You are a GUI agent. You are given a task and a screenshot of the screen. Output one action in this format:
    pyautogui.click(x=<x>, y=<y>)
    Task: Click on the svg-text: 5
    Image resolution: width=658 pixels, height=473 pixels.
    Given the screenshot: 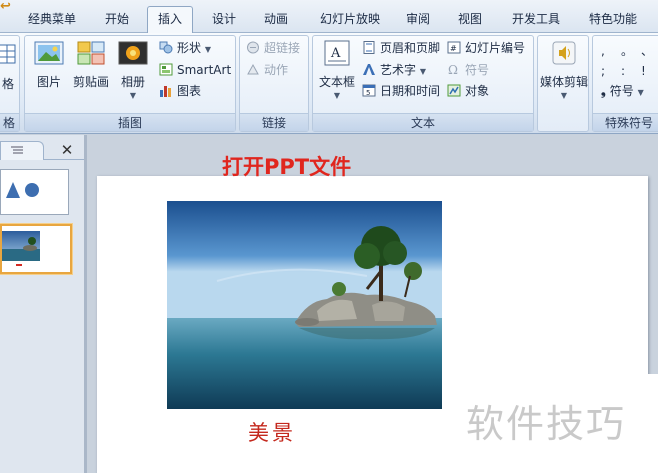 What is the action you would take?
    pyautogui.click(x=368, y=93)
    